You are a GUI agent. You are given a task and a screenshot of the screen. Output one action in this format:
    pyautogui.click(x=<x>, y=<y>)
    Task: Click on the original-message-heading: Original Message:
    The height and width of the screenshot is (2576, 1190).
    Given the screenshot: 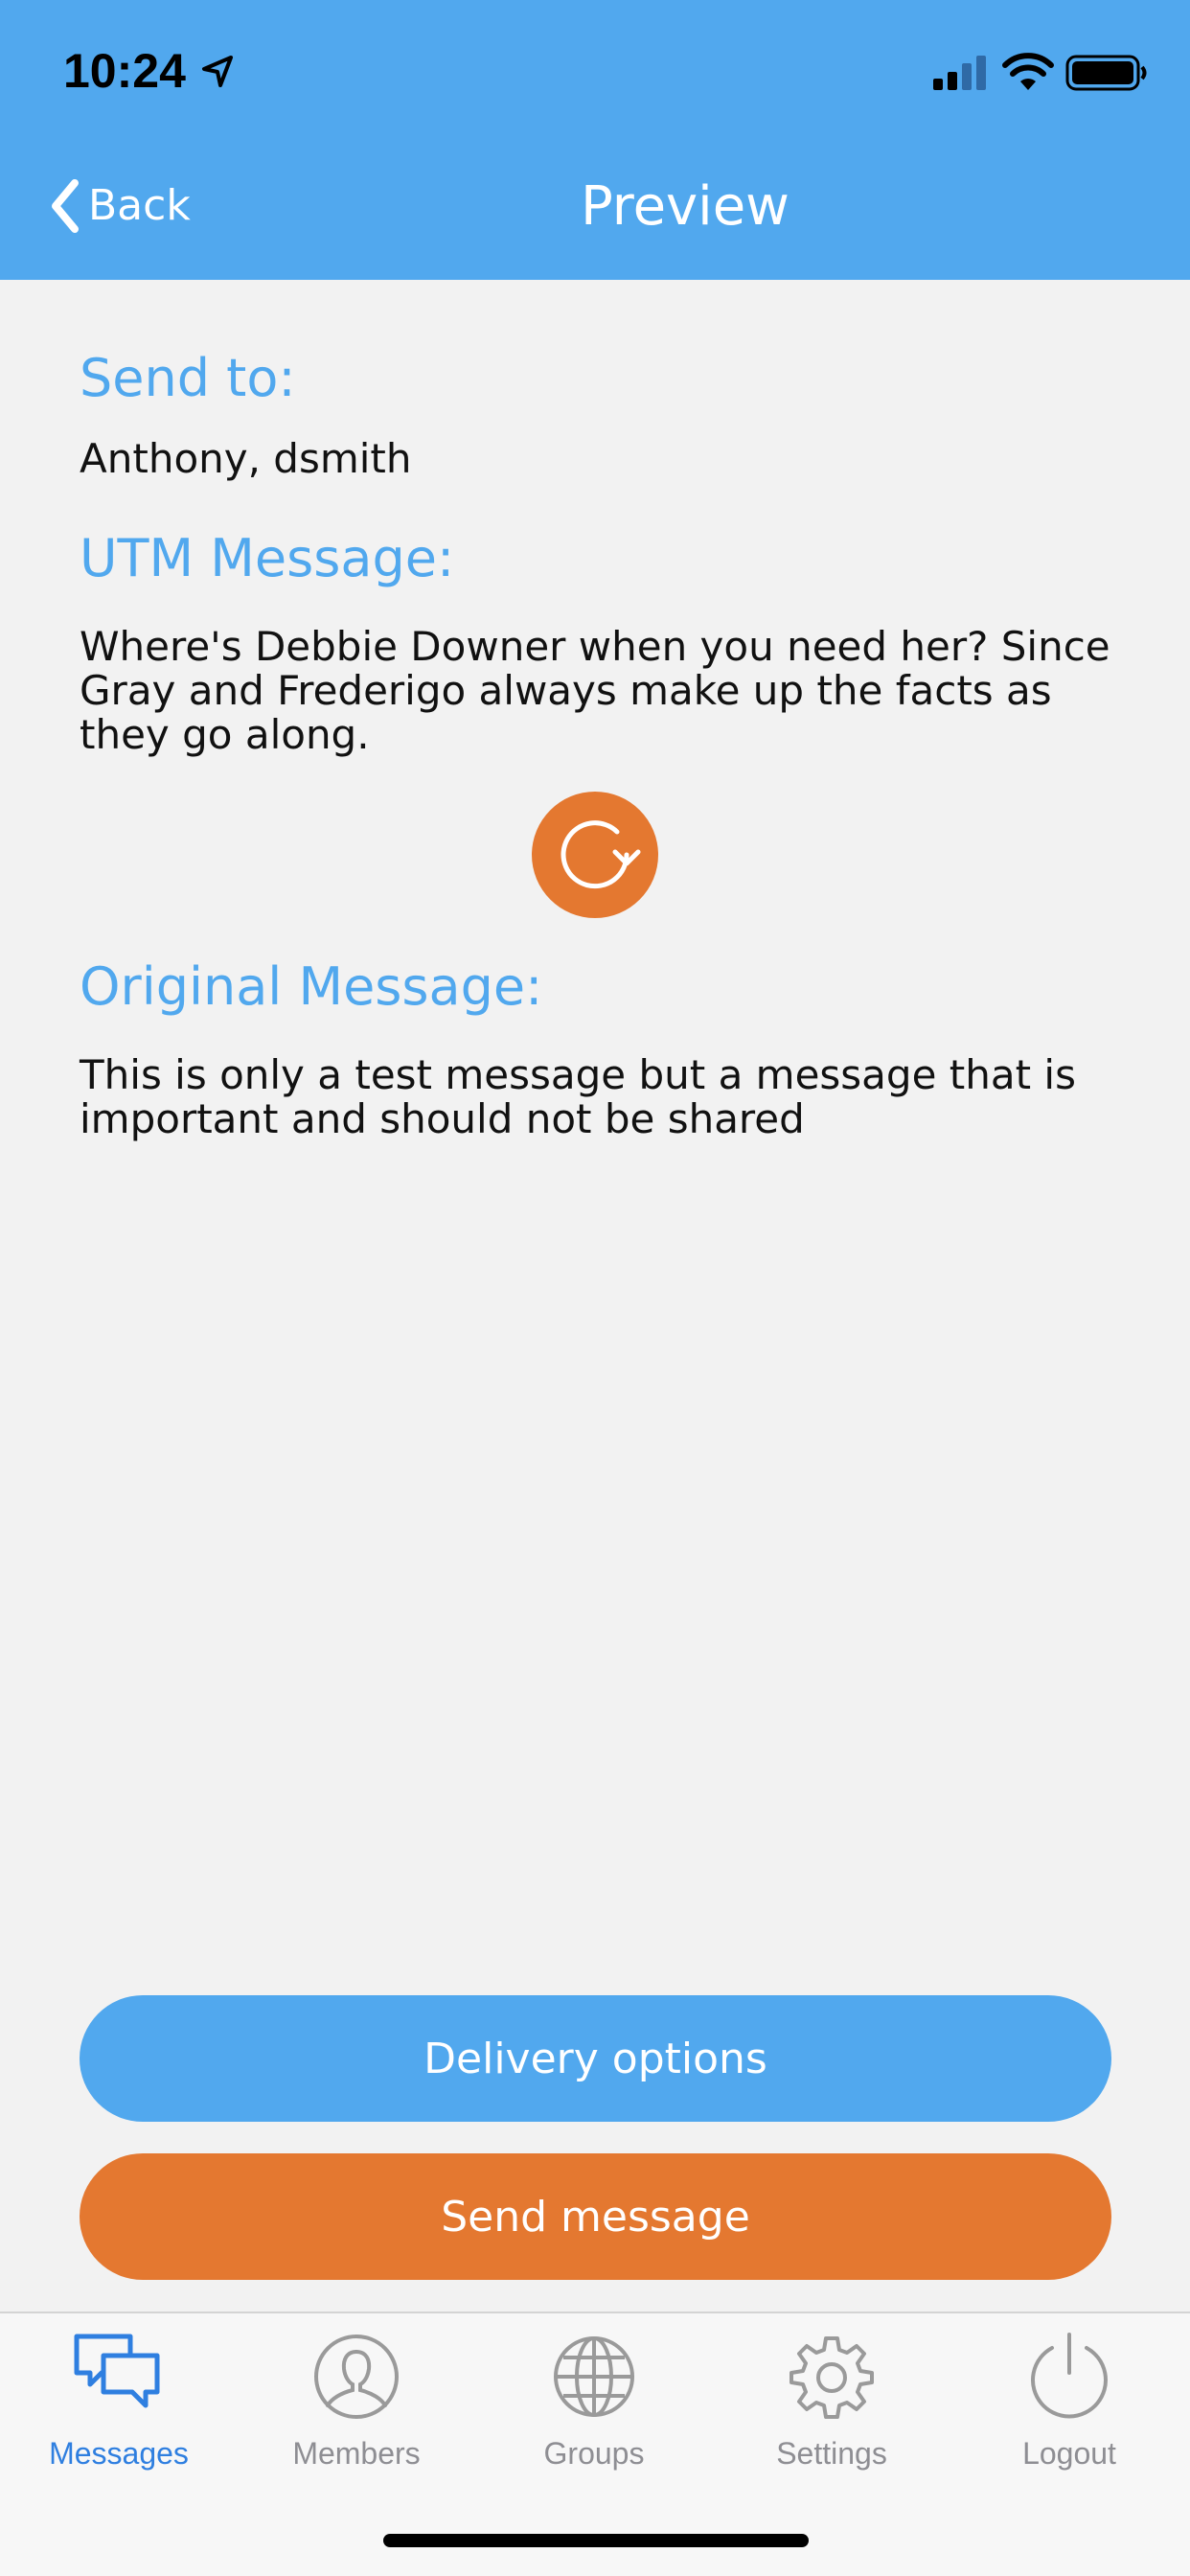 What is the action you would take?
    pyautogui.click(x=311, y=986)
    